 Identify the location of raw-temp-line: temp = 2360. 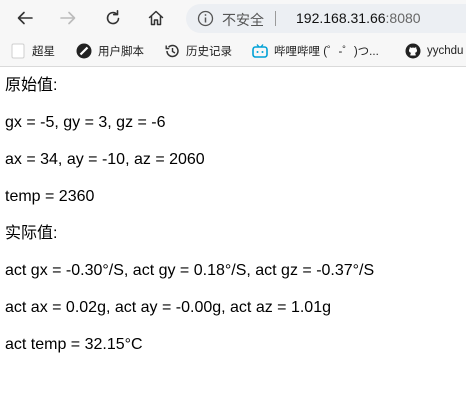
(50, 196).